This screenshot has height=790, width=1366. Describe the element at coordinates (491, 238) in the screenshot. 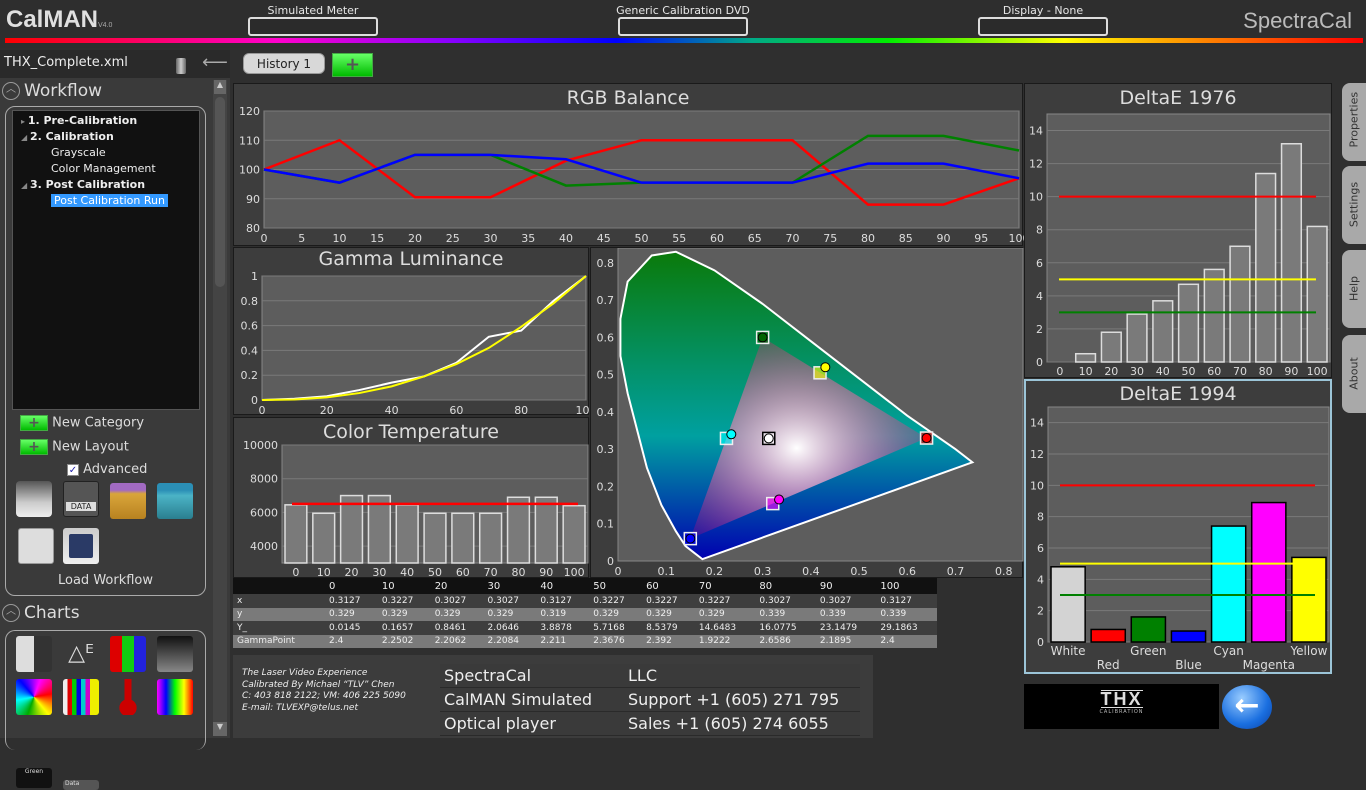

I see `x-tick-label: 30` at that location.